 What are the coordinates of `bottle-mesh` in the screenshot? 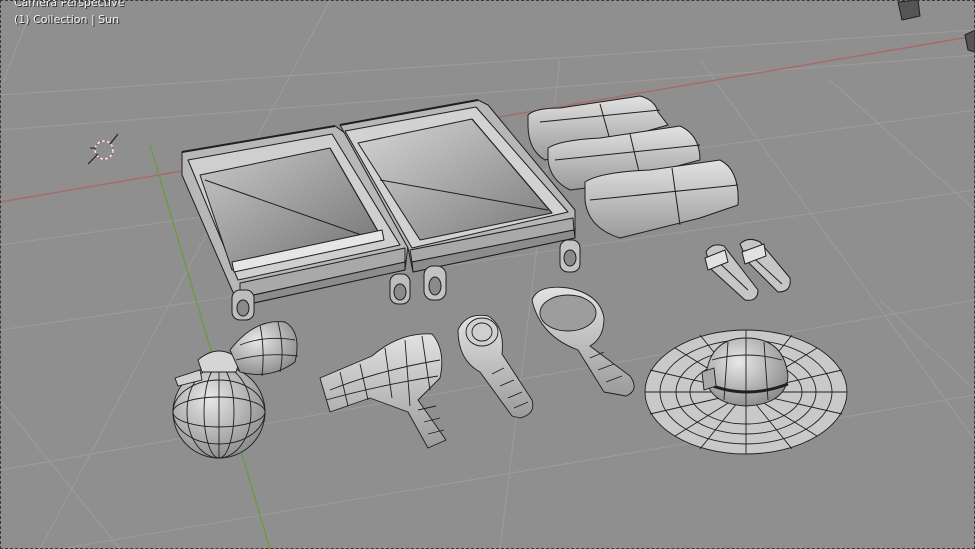 It's located at (235, 390).